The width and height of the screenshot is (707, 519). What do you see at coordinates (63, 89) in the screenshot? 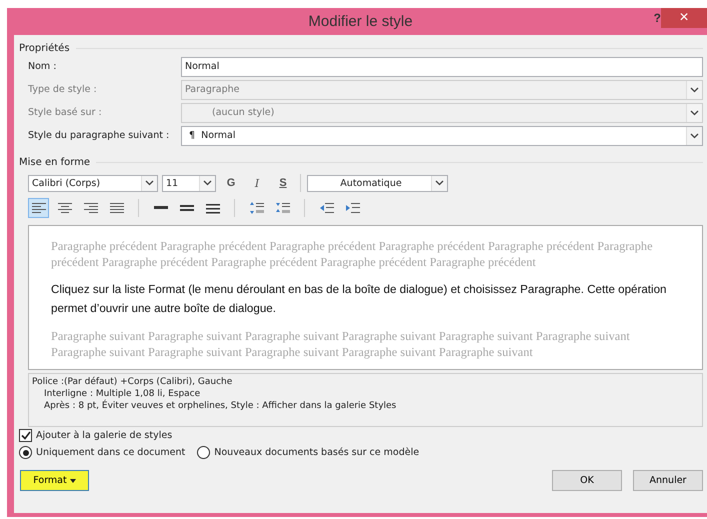
I see `field-label: Type de style :` at bounding box center [63, 89].